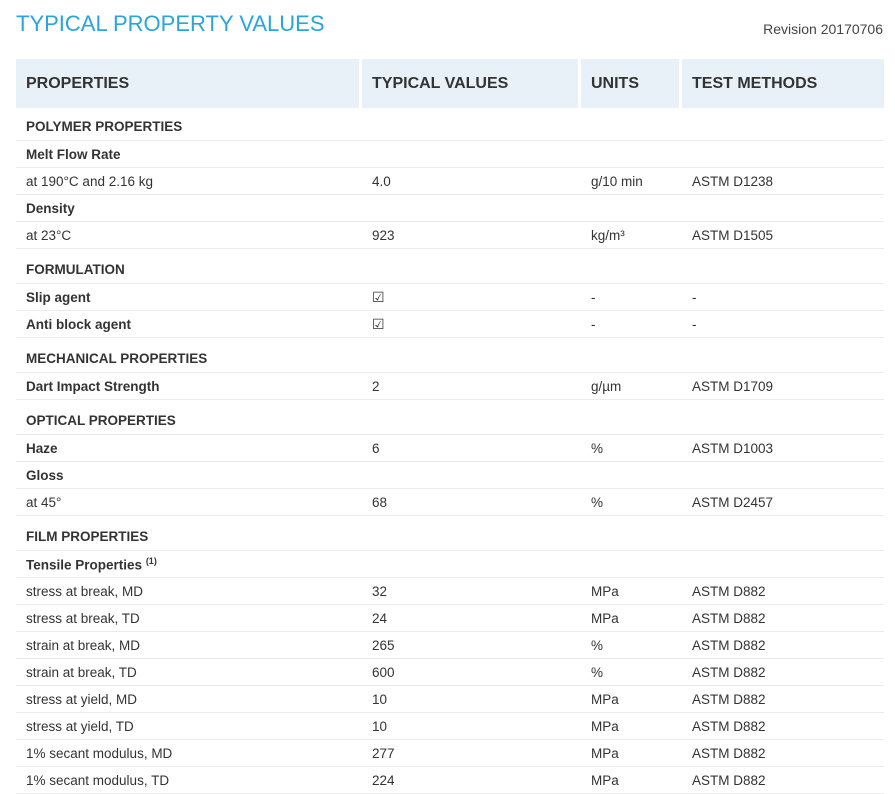 The image size is (895, 794). I want to click on section-title: FORMULATION, so click(75, 269).